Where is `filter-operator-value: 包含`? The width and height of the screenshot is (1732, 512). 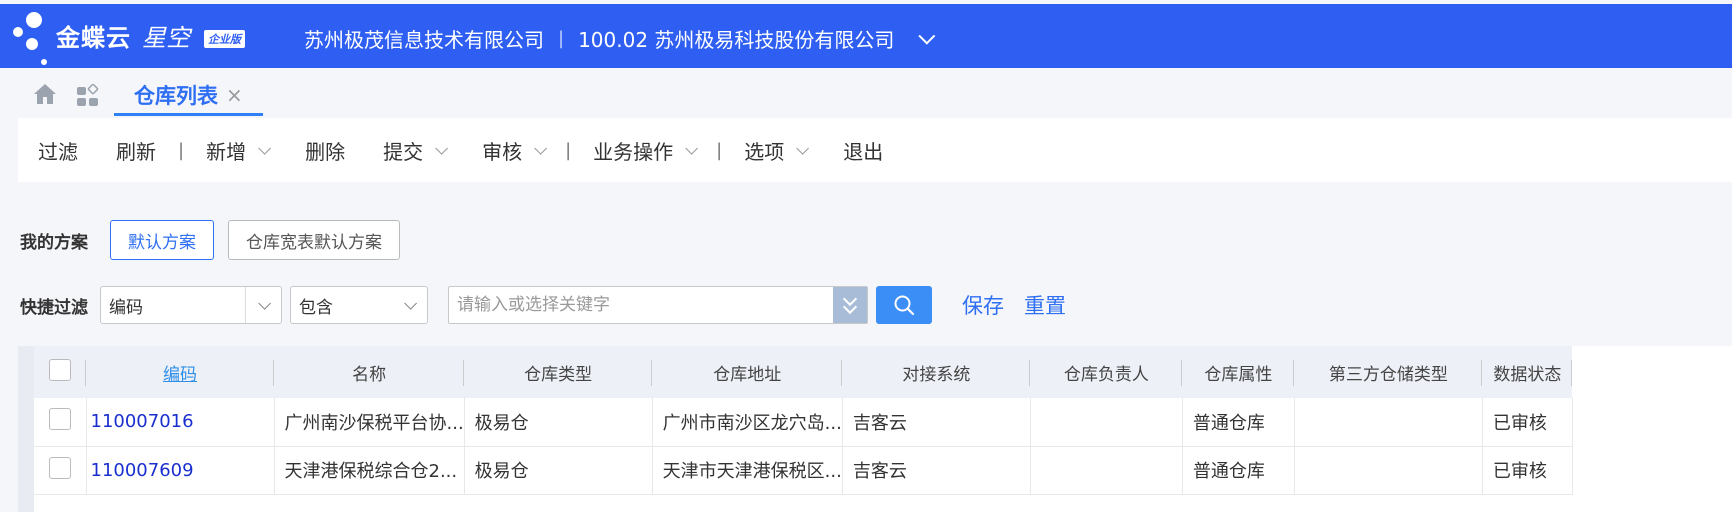
filter-operator-value: 包含 is located at coordinates (316, 307).